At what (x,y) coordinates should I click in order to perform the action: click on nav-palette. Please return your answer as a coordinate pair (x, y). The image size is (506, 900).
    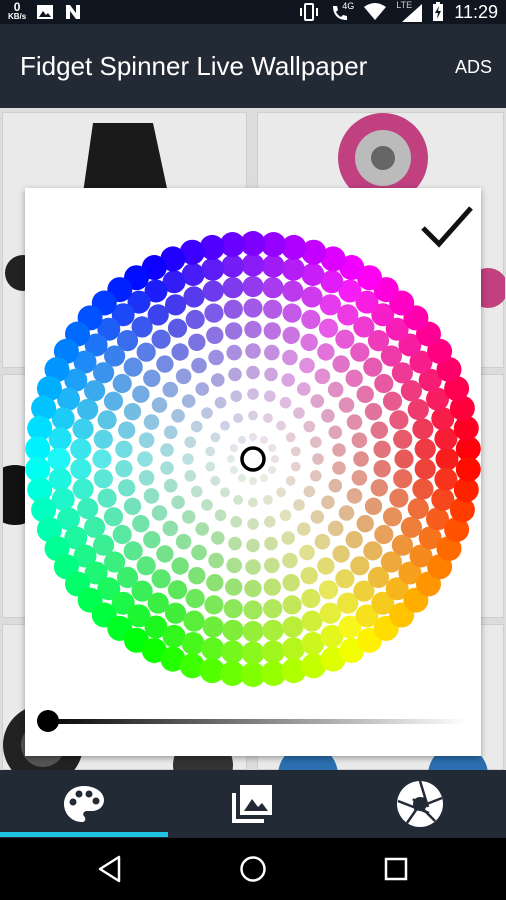
    Looking at the image, I should click on (84, 804).